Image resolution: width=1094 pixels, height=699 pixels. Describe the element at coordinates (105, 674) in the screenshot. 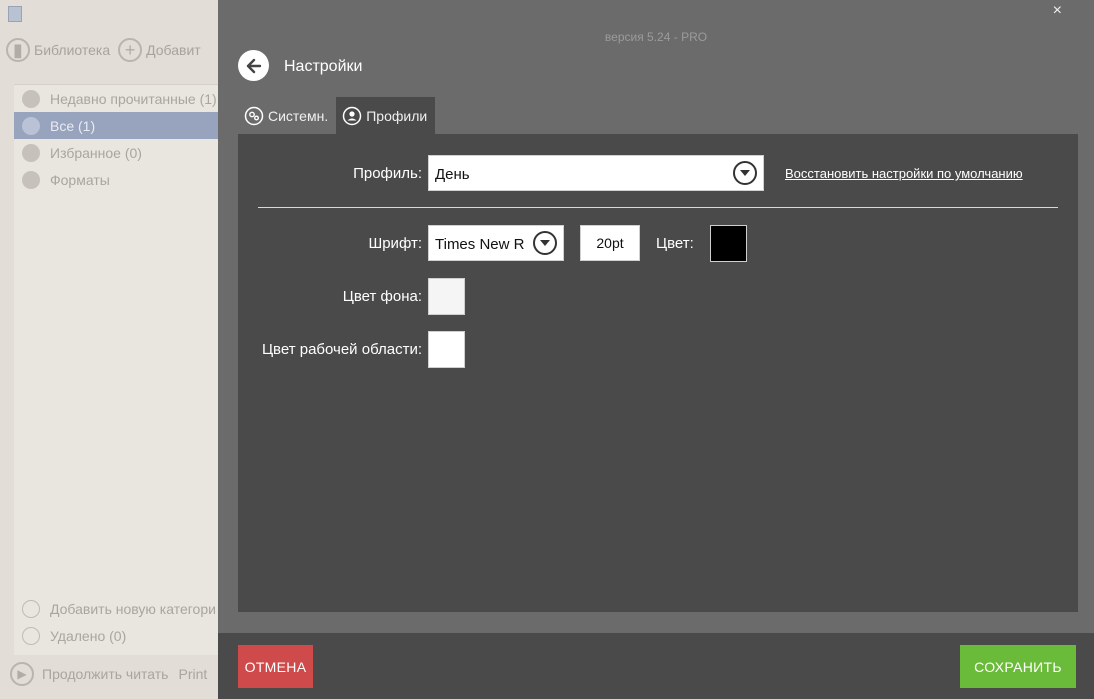

I see `continue-reading-button: Продолжить читать` at that location.